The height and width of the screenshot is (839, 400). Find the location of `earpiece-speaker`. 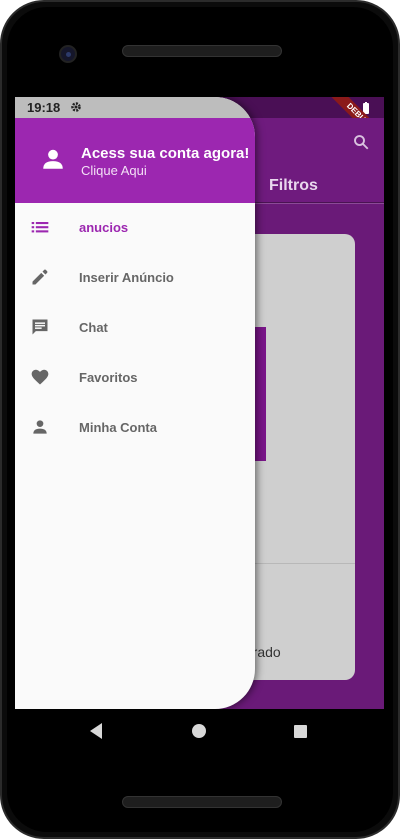

earpiece-speaker is located at coordinates (202, 51).